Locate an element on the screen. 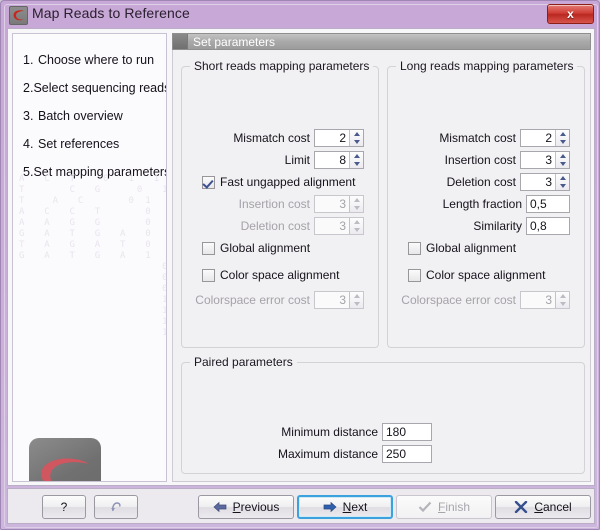  help-button: ? is located at coordinates (64, 507).